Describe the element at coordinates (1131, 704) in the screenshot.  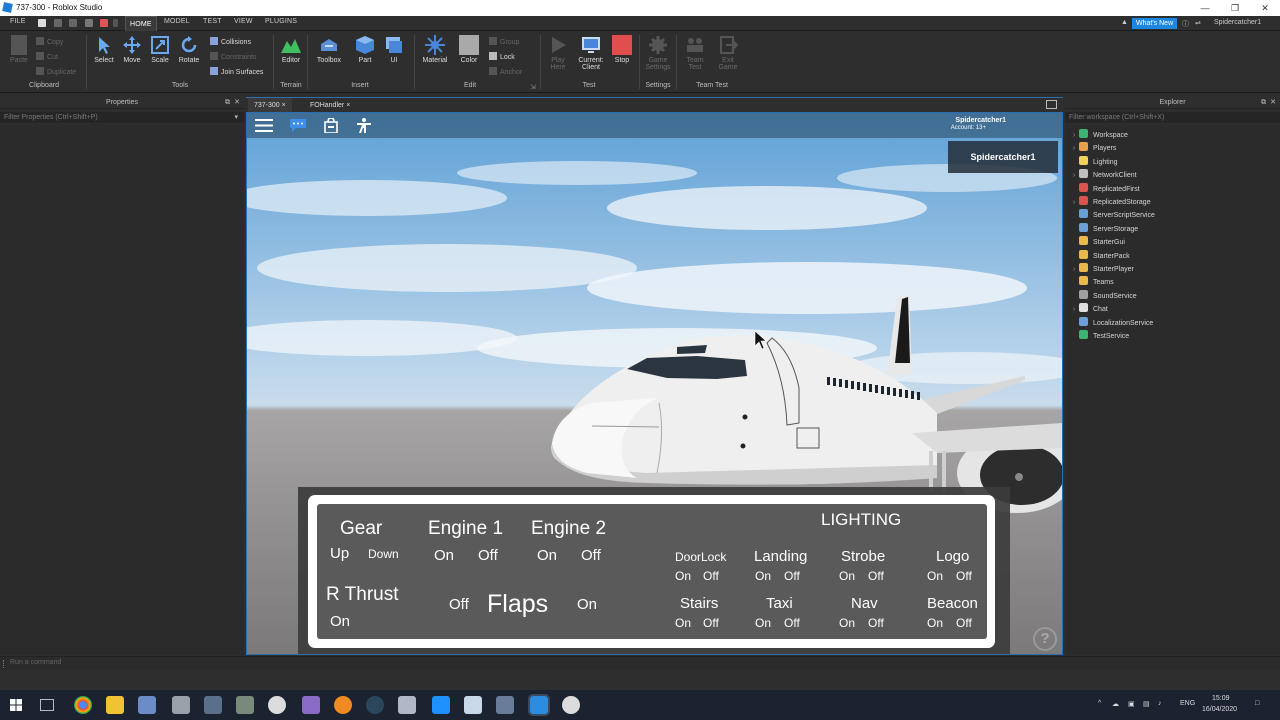
I see `tray-app-icon: ▣` at that location.